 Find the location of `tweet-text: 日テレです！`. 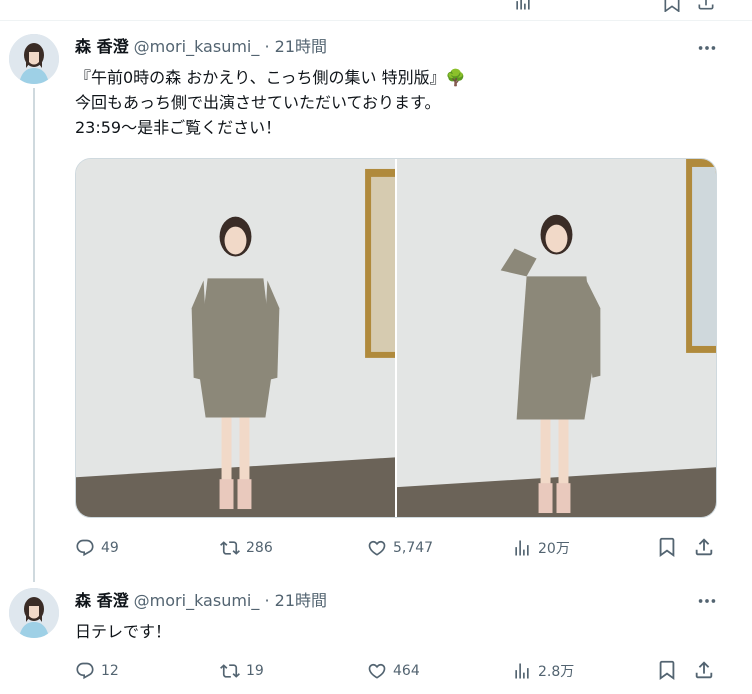

tweet-text: 日テレです！ is located at coordinates (123, 631).